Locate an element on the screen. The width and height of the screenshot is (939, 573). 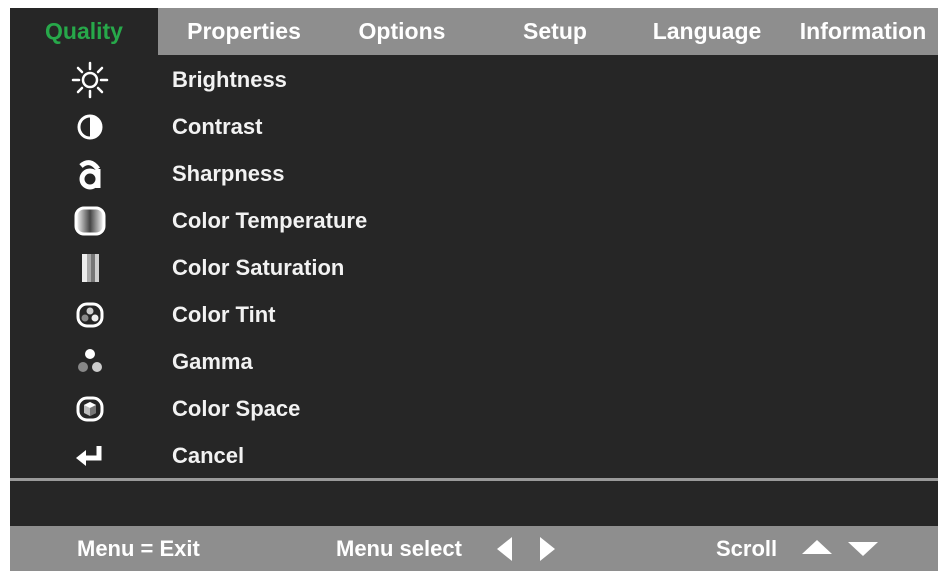
menu-item-label: Cancel is located at coordinates (208, 455).